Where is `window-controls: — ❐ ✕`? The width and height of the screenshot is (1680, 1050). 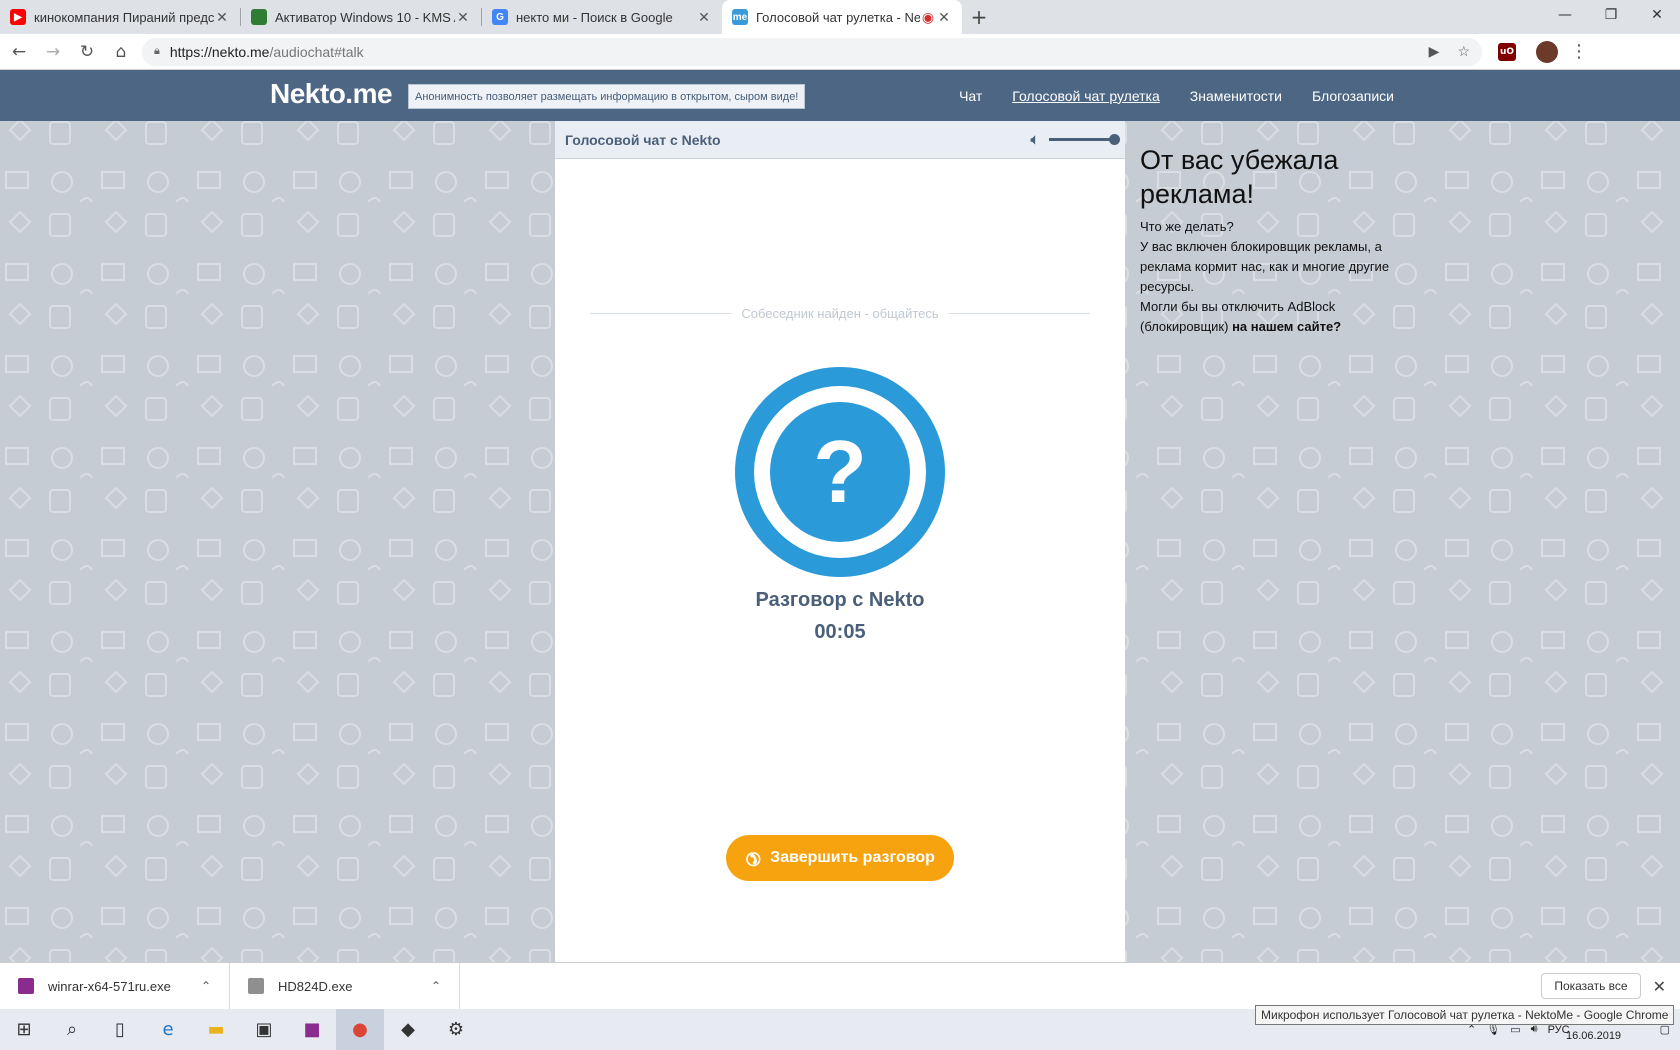 window-controls: — ❐ ✕ is located at coordinates (1611, 15).